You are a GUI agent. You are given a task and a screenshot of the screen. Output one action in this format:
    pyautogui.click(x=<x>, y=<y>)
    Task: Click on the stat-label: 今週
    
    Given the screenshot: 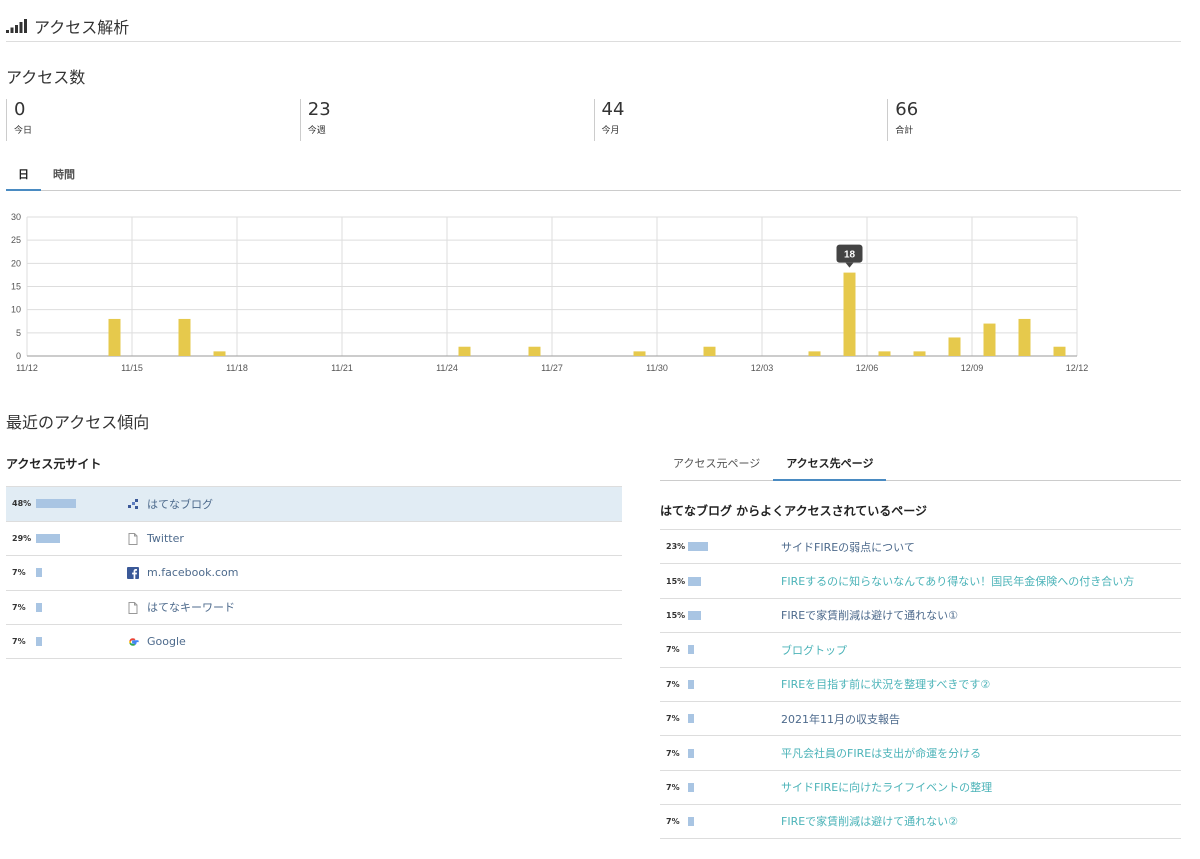 What is the action you would take?
    pyautogui.click(x=316, y=131)
    